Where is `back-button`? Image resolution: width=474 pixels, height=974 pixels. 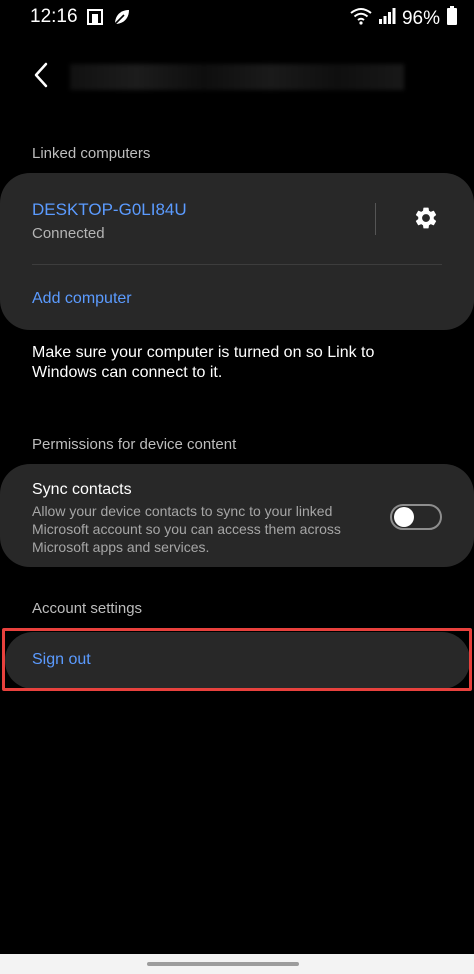
back-button is located at coordinates (41, 77).